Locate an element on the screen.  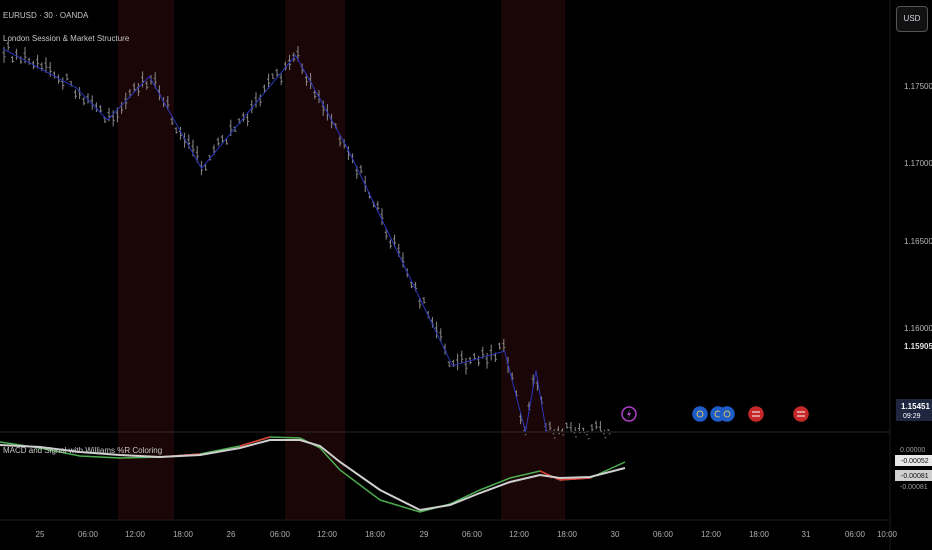
price-axis: 1.17500 1.17000 1.16500 1.16000 is located at coordinates (918, 207).